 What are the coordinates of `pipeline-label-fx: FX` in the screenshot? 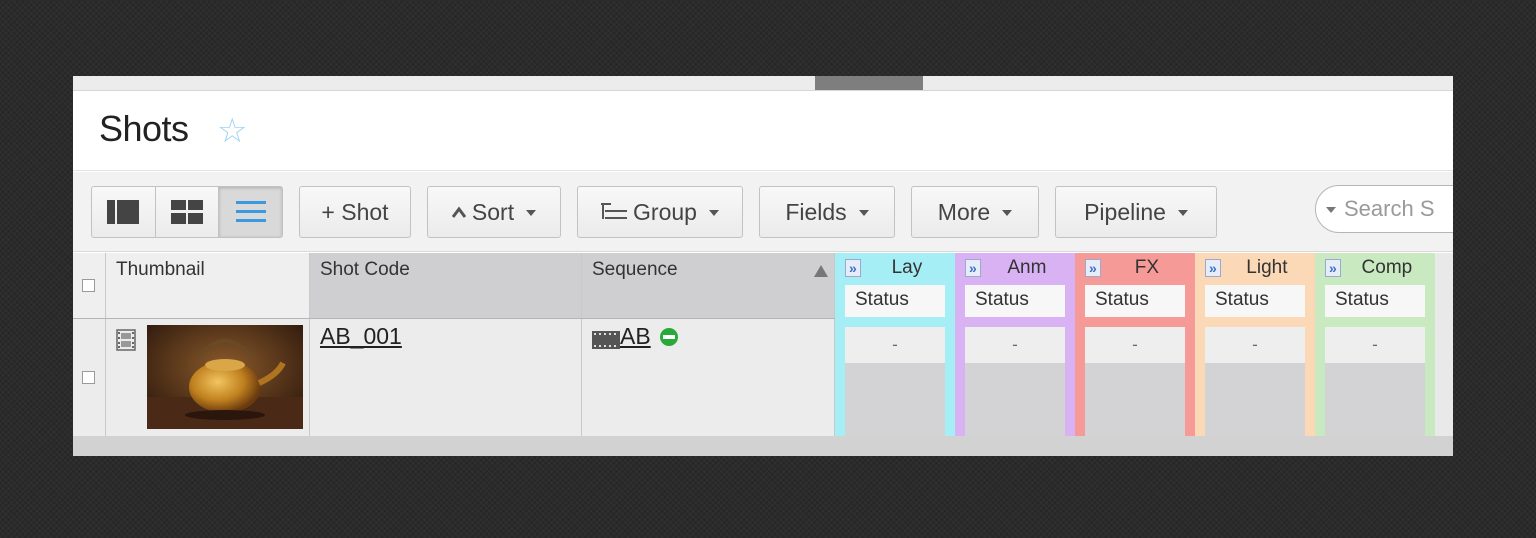 It's located at (1147, 267).